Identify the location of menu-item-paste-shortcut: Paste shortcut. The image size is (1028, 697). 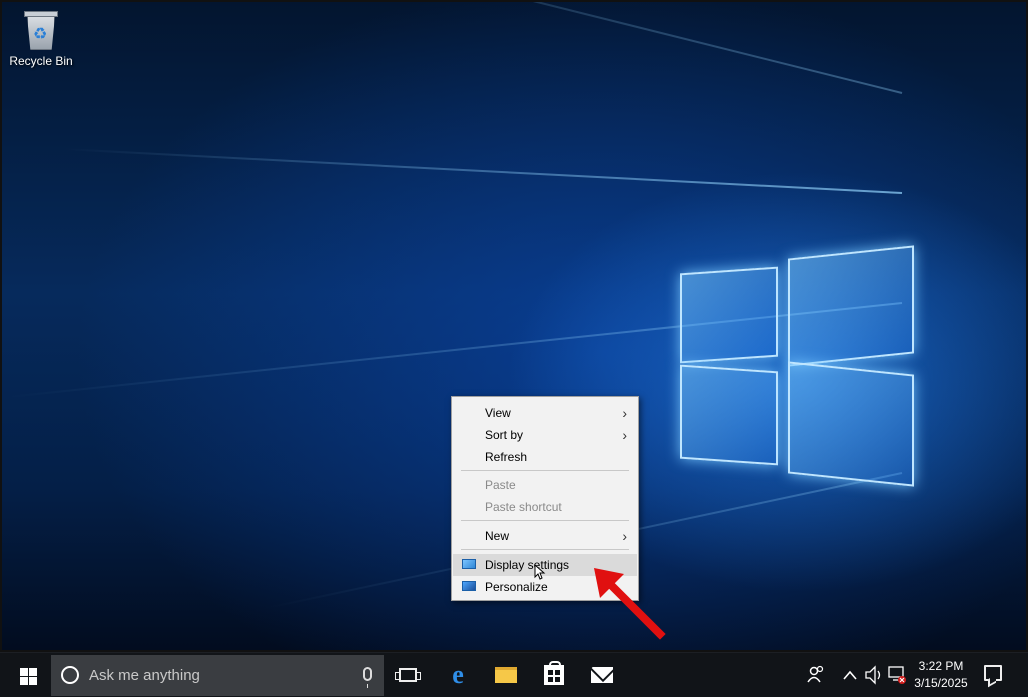
(545, 507).